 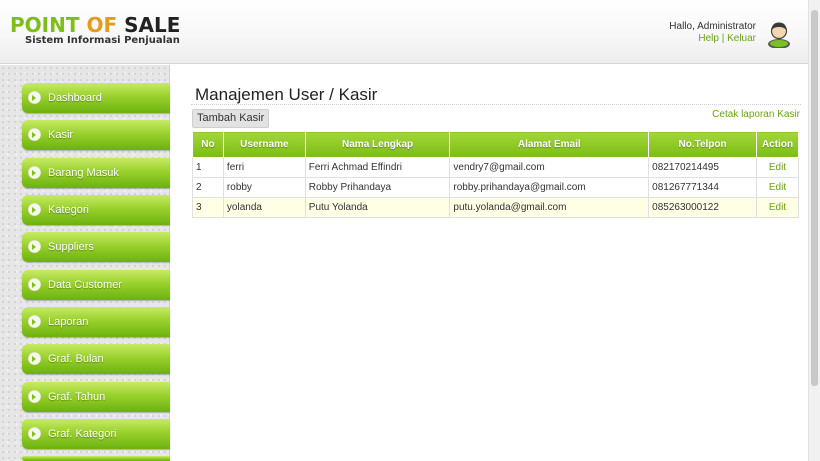 What do you see at coordinates (702, 187) in the screenshot?
I see `cell-phone: 081267771344` at bounding box center [702, 187].